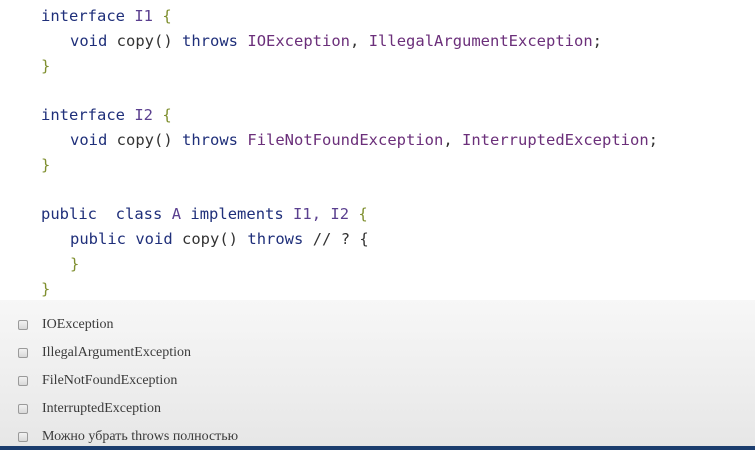  I want to click on option-label: InterruptedException, so click(101, 408).